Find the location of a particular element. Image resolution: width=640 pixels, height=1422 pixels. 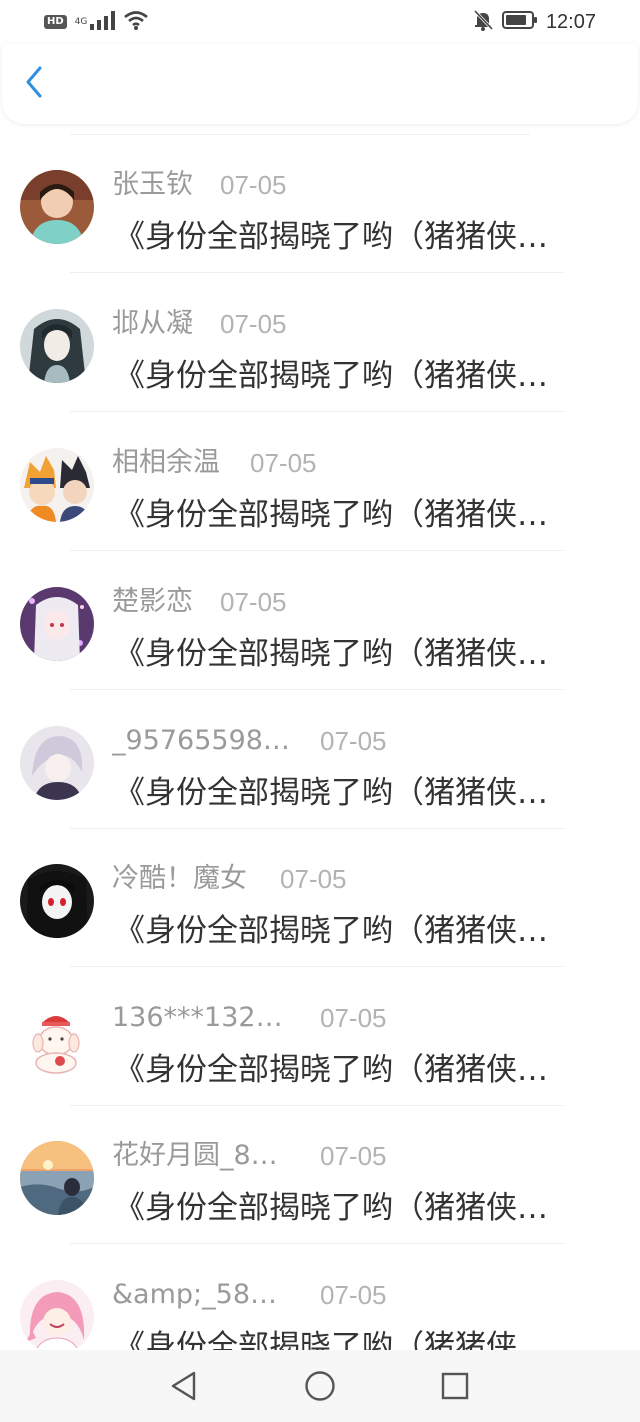

nav-home-button is located at coordinates (320, 1386).